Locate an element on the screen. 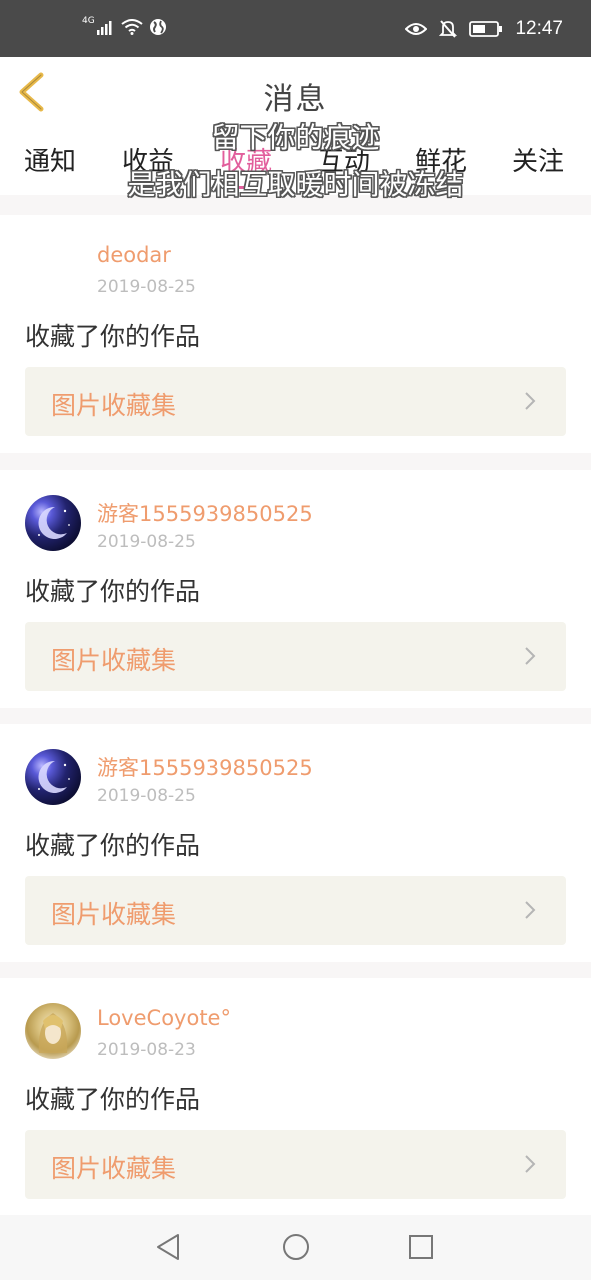  bell-off-icon is located at coordinates (448, 29).